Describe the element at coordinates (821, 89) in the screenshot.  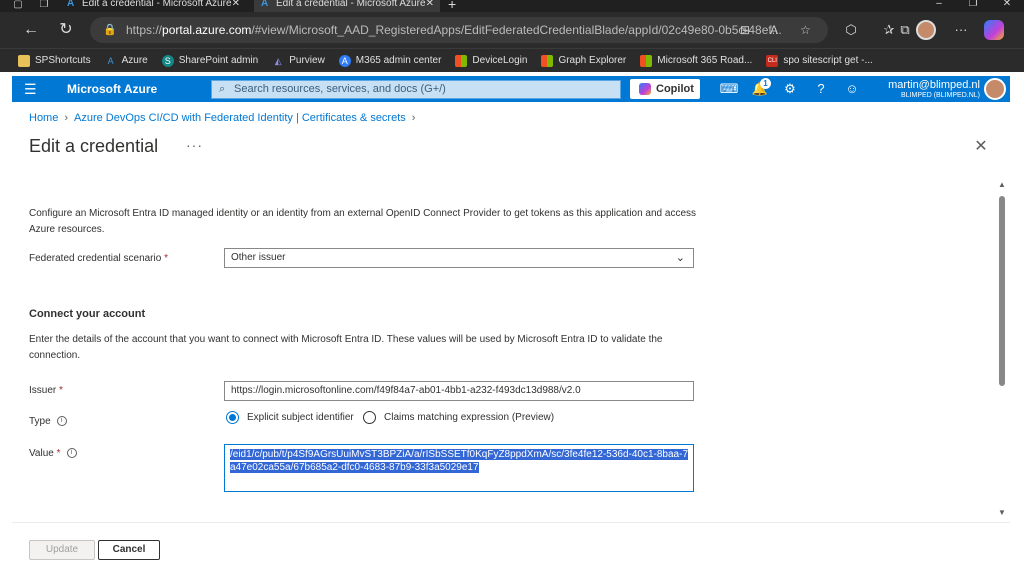
I see `help-icon: ?` at that location.